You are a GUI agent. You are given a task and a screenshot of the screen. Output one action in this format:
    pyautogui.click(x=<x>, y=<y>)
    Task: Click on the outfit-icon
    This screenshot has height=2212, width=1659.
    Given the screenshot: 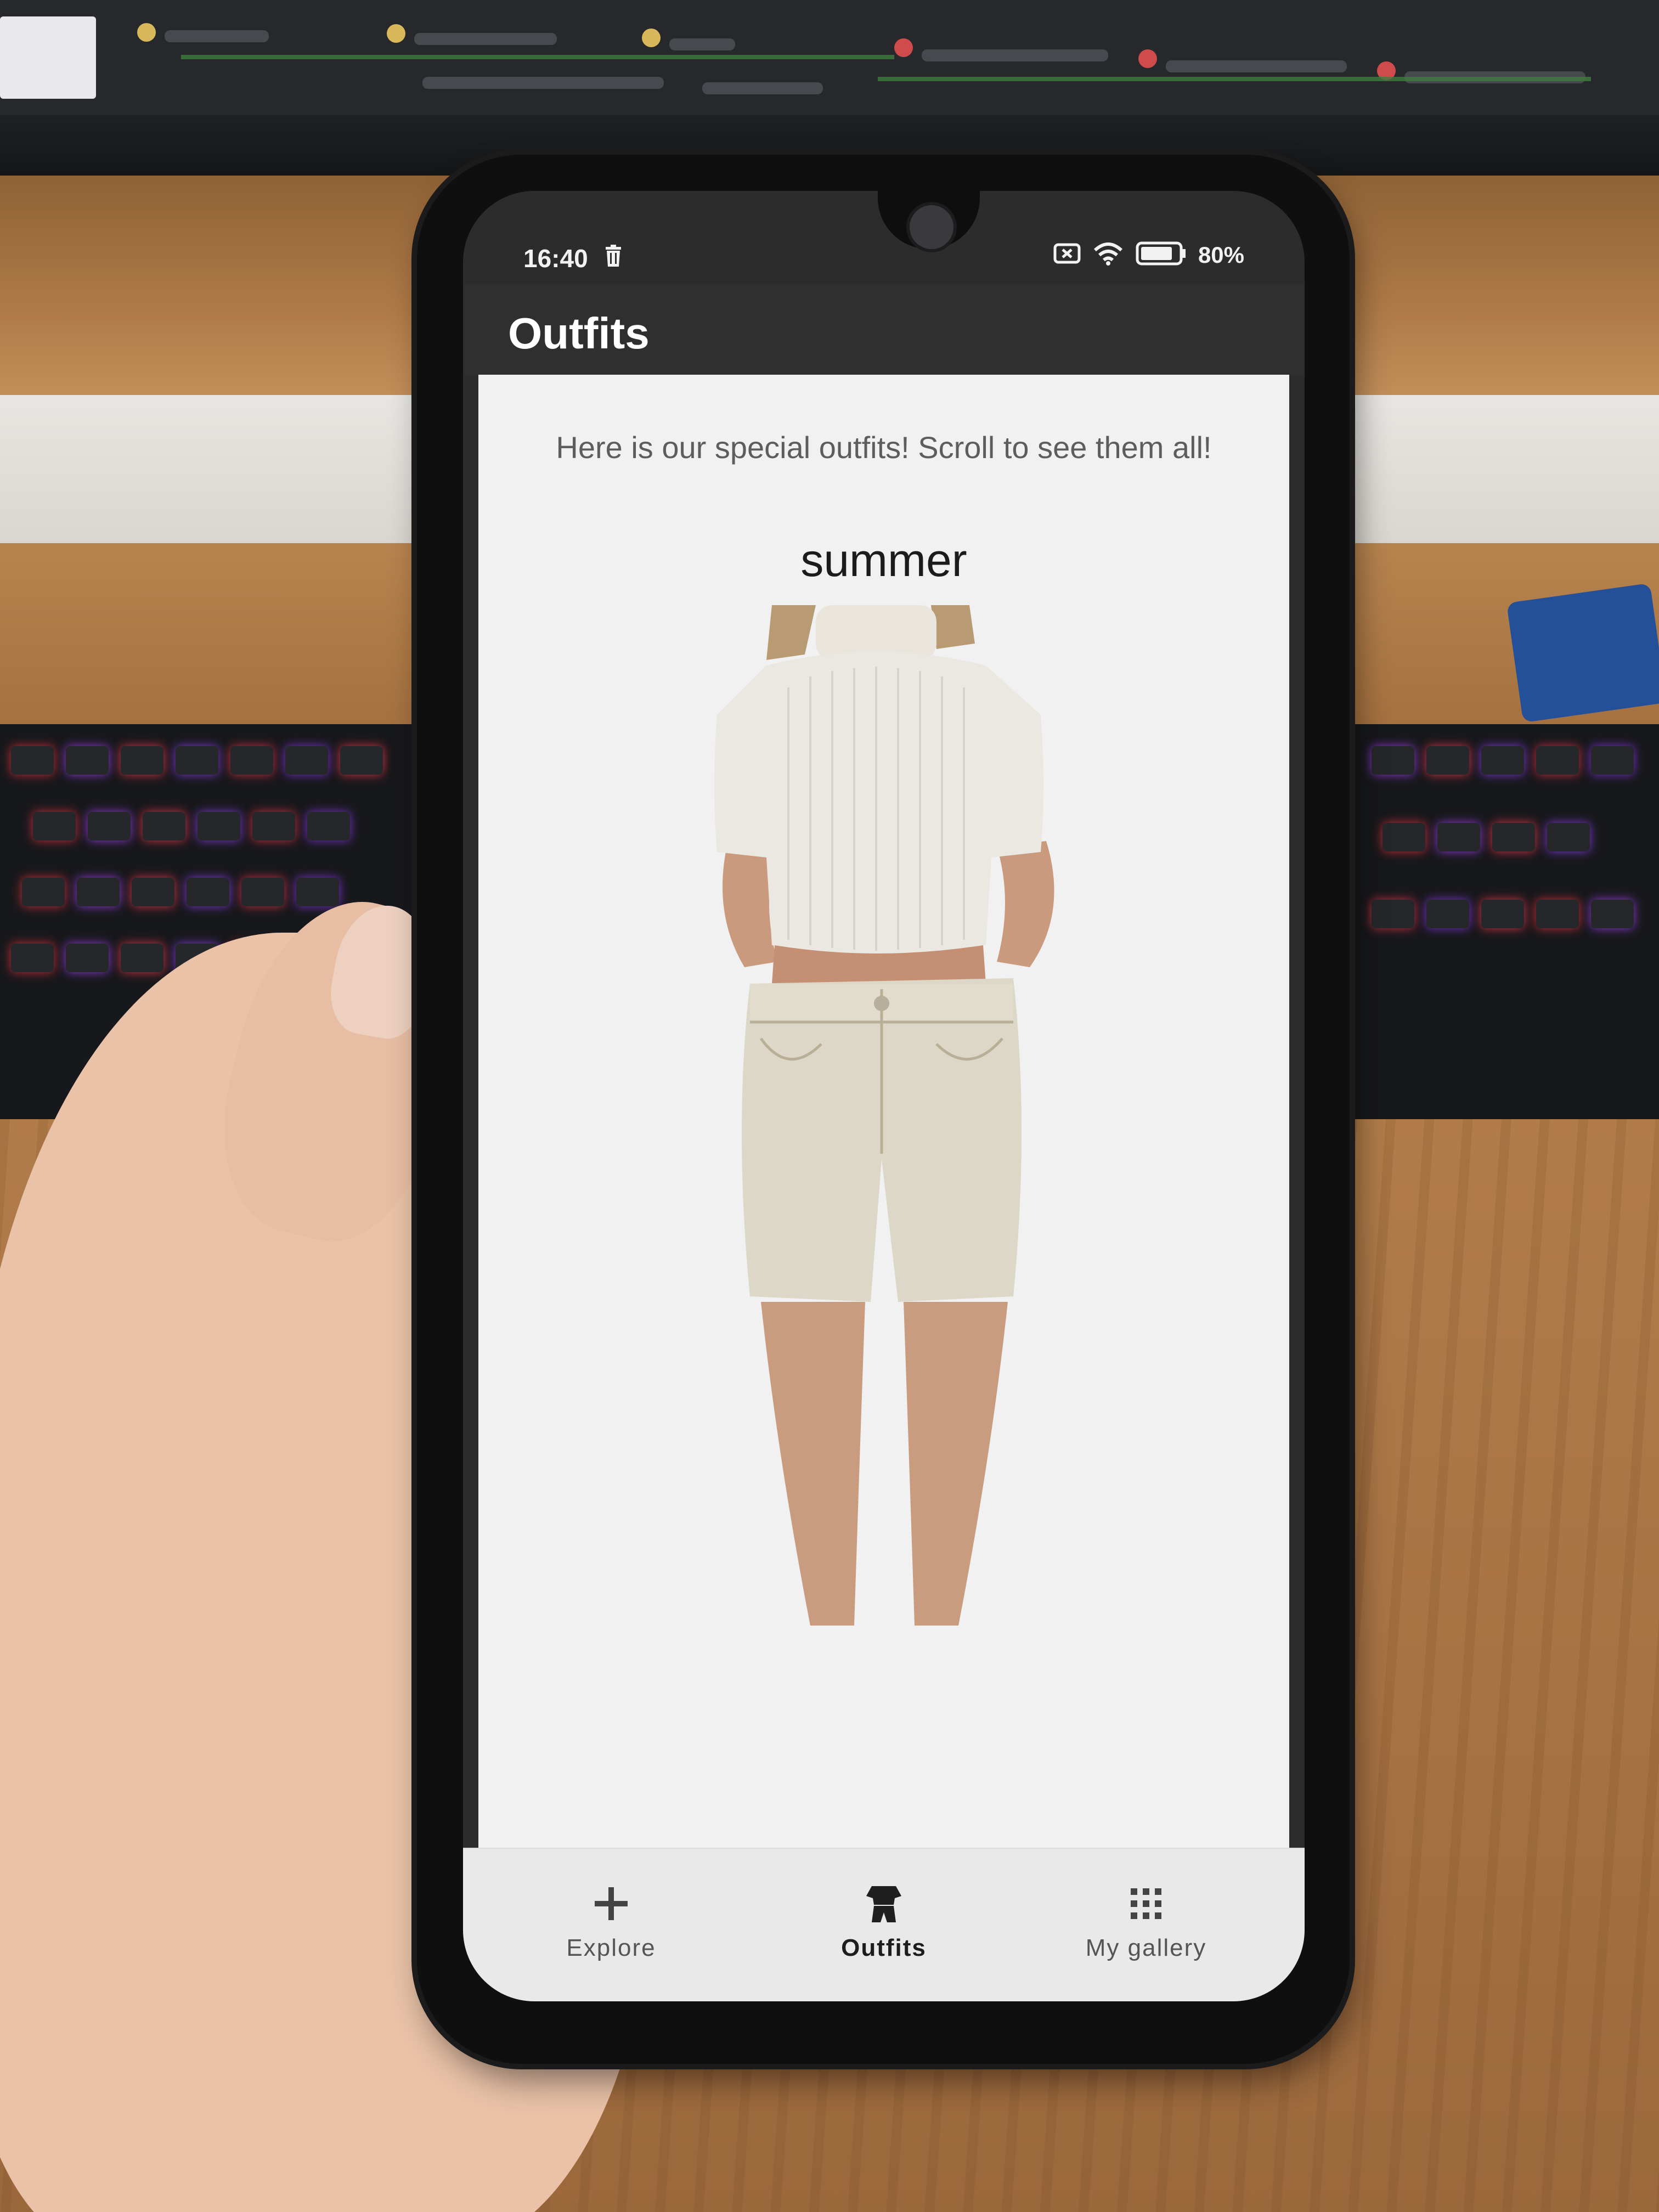 What is the action you would take?
    pyautogui.click(x=884, y=1904)
    